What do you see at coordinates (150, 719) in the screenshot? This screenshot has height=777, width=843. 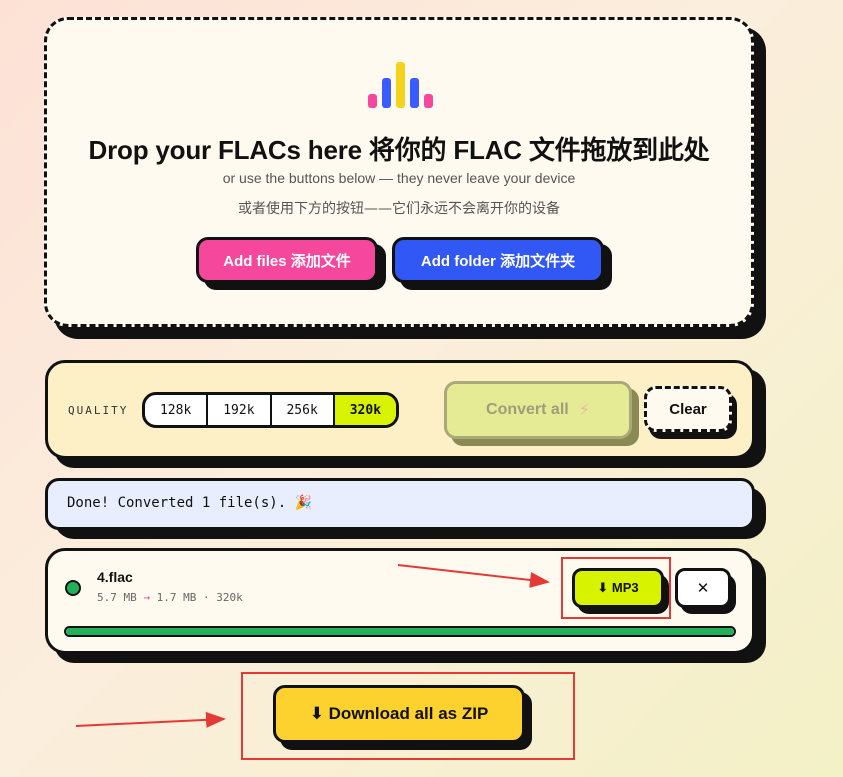 I see `annotation-arrow-zip` at bounding box center [150, 719].